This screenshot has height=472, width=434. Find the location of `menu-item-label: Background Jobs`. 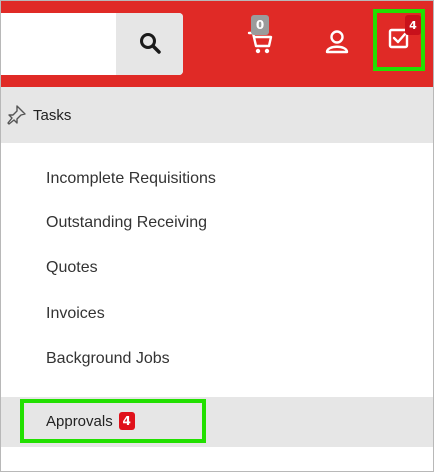

menu-item-label: Background Jobs is located at coordinates (108, 358).